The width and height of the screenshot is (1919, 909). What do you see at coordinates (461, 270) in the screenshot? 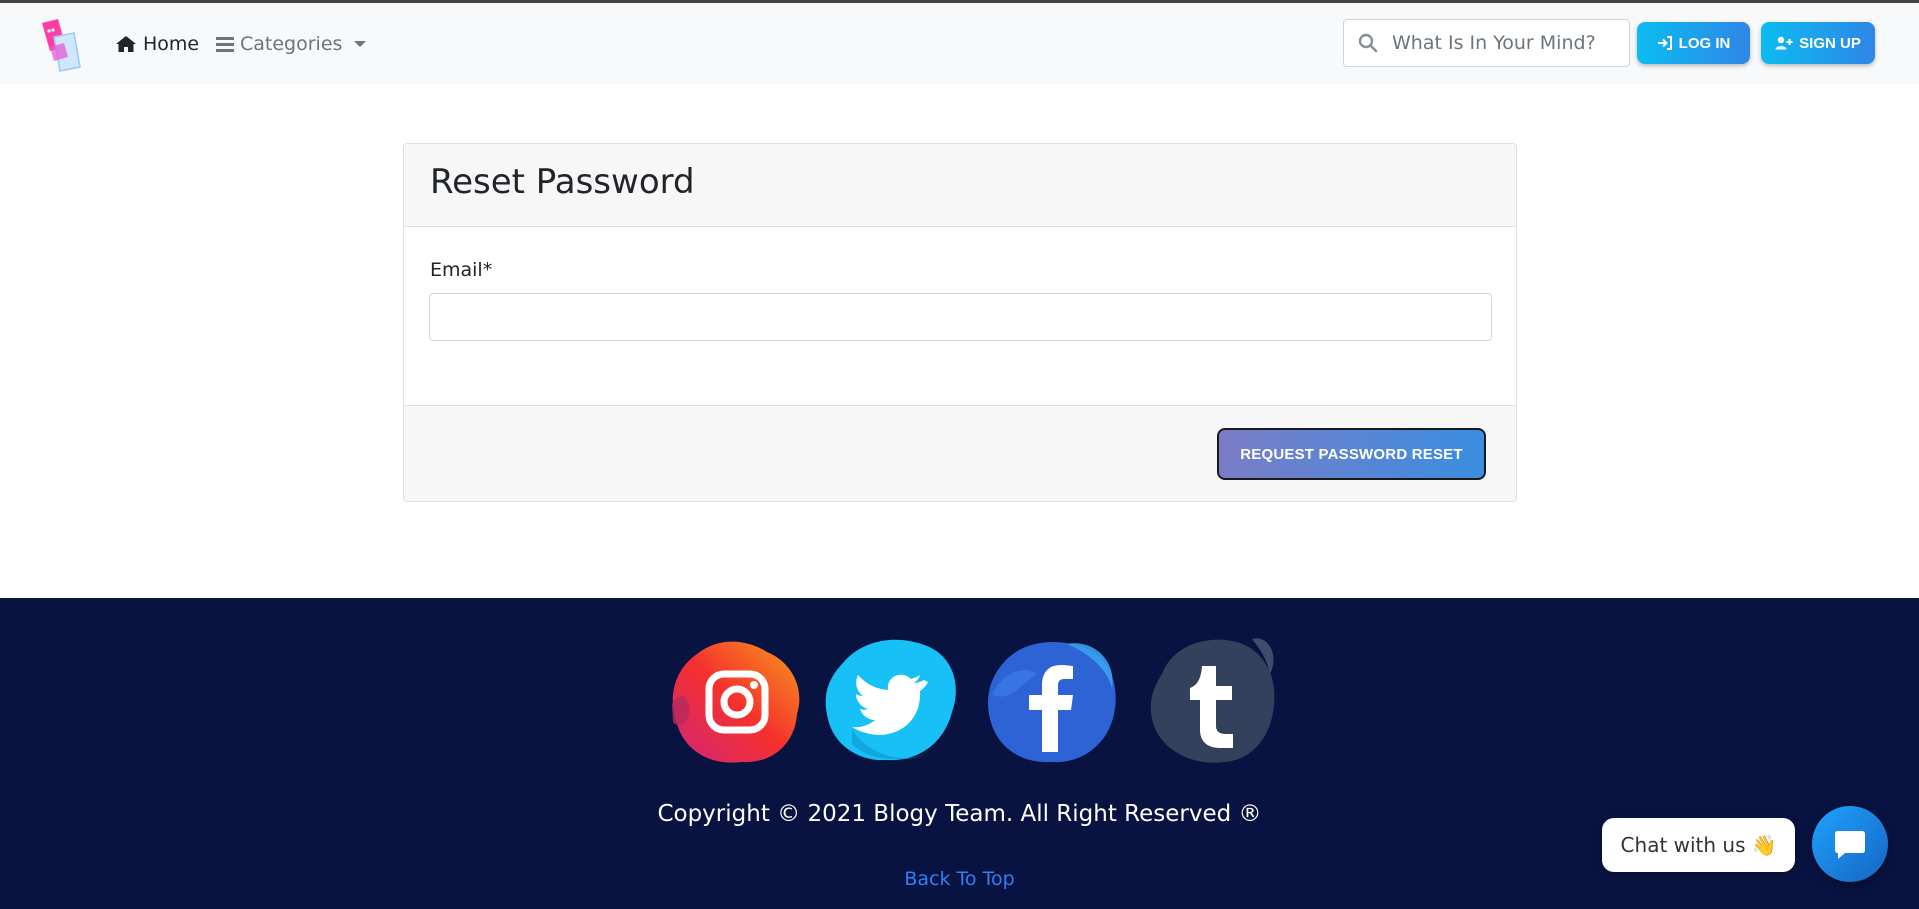
I see `email-label: Email*` at bounding box center [461, 270].